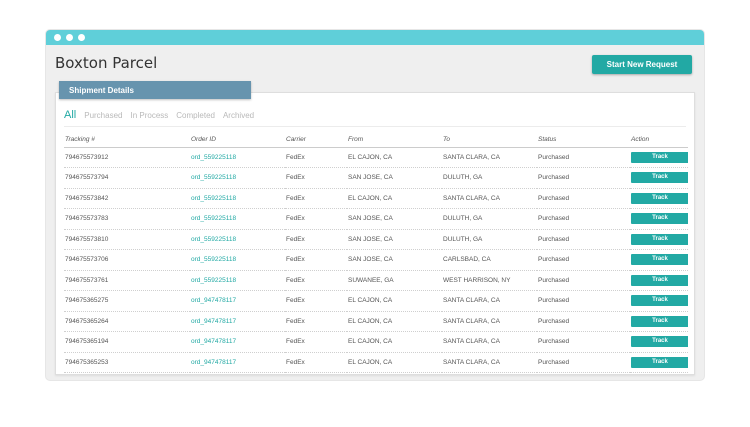  What do you see at coordinates (489, 280) in the screenshot?
I see `to-cell: WEST HARRISON, NY` at bounding box center [489, 280].